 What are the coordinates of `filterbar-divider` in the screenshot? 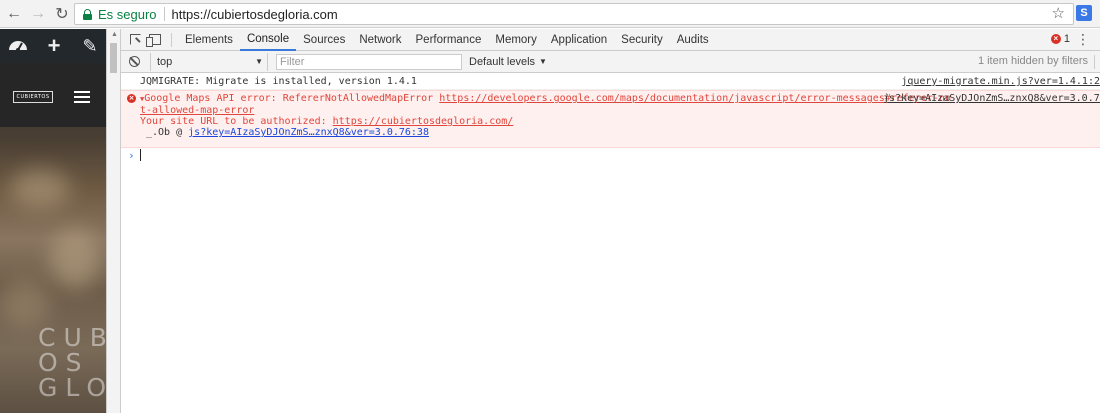 It's located at (1094, 62).